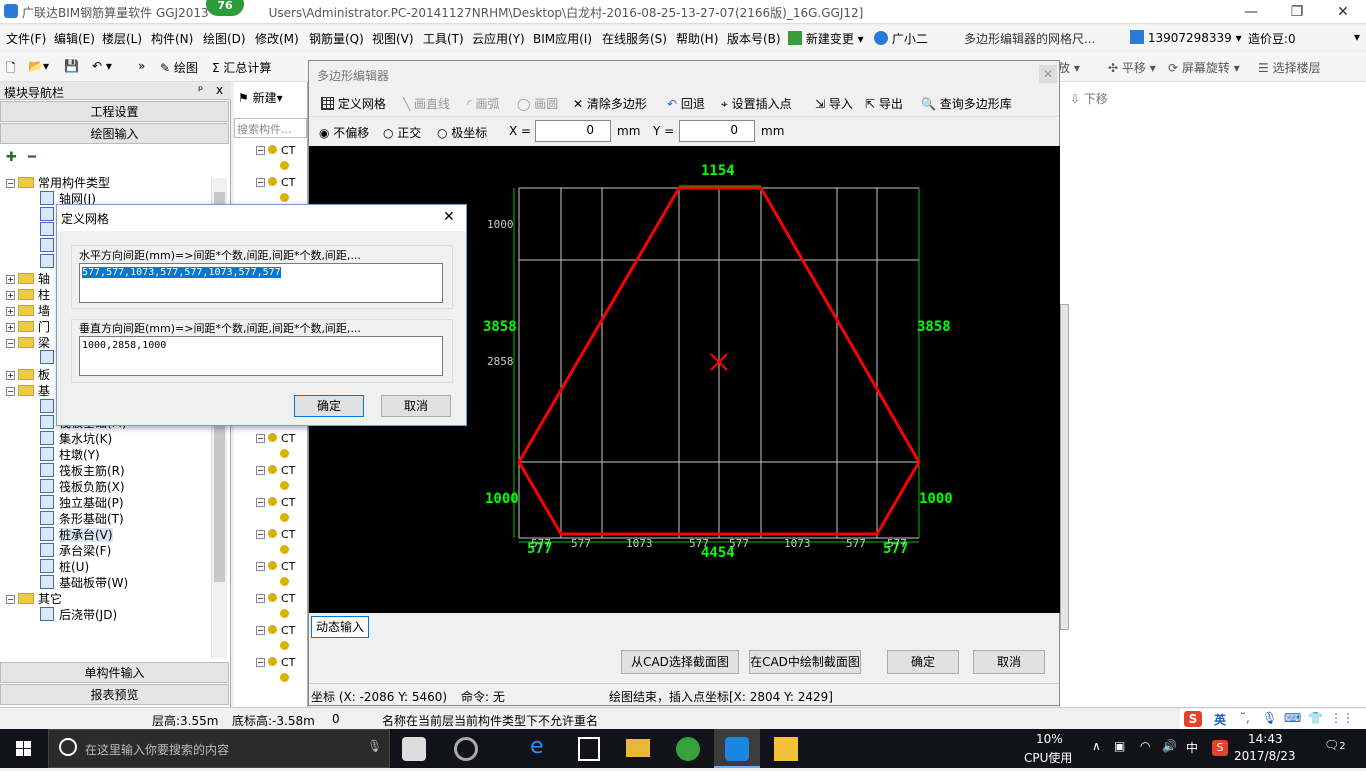 The image size is (1366, 771). What do you see at coordinates (688, 749) in the screenshot?
I see `glodon-cloud-icon` at bounding box center [688, 749].